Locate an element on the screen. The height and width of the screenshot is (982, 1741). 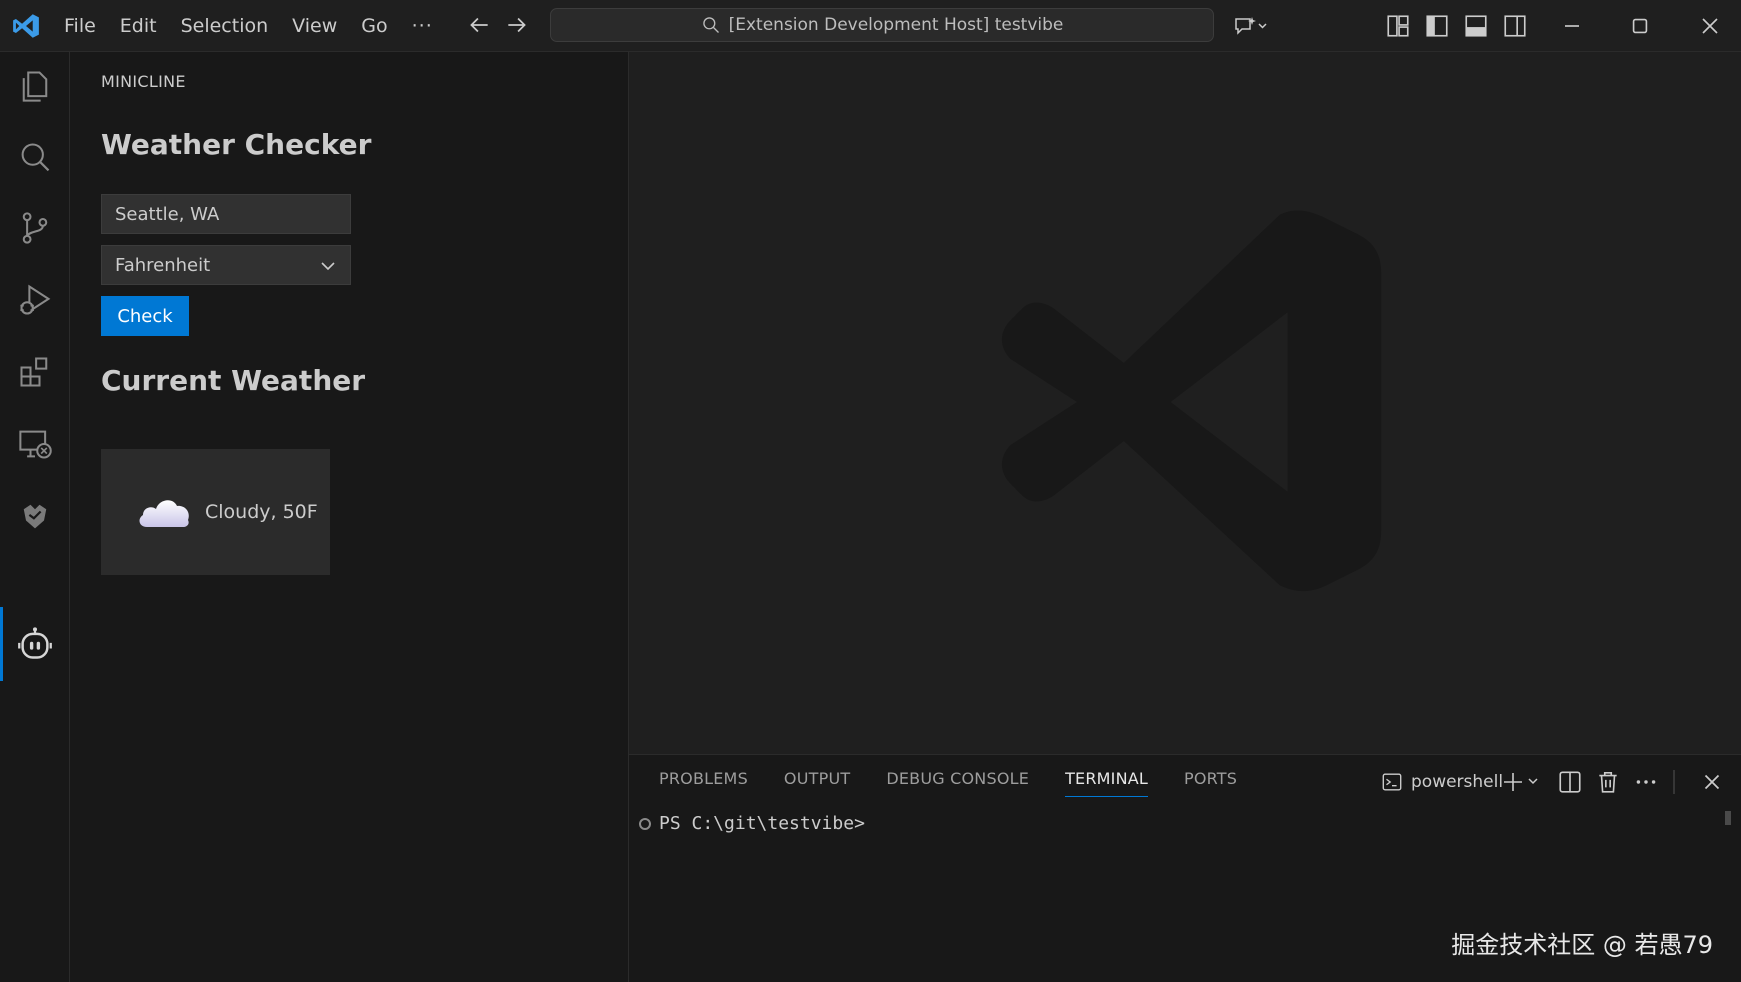
copilot-chat-icon is located at coordinates (1250, 26).